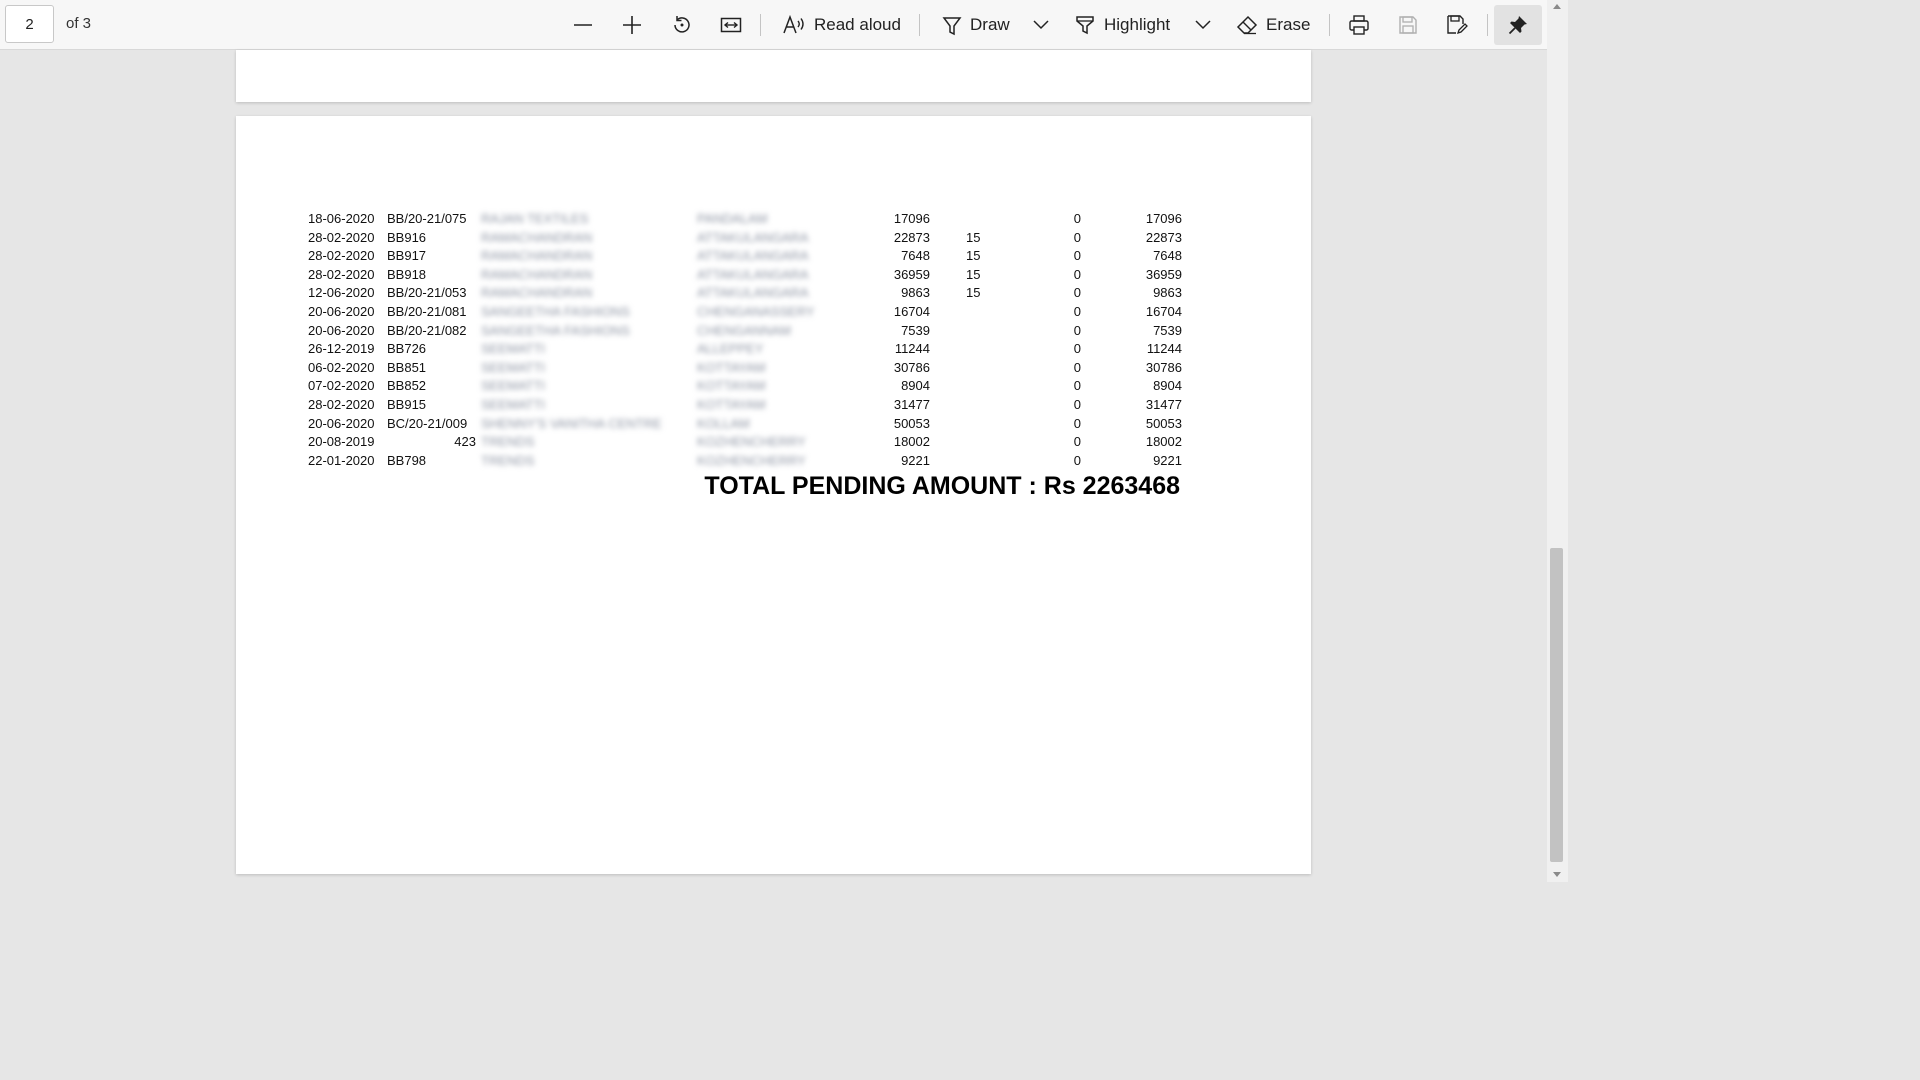  What do you see at coordinates (911, 218) in the screenshot?
I see `cell-amount: 17096` at bounding box center [911, 218].